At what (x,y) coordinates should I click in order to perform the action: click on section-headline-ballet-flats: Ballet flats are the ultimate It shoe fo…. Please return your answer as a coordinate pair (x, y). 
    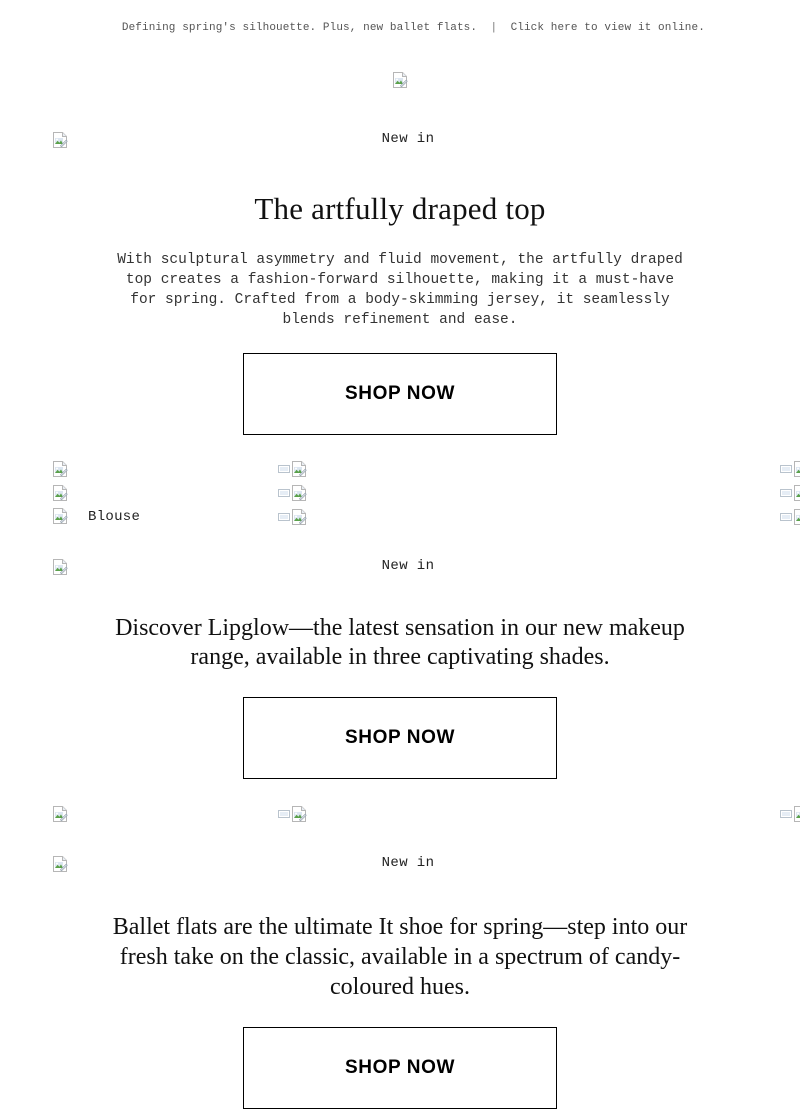
    Looking at the image, I should click on (400, 957).